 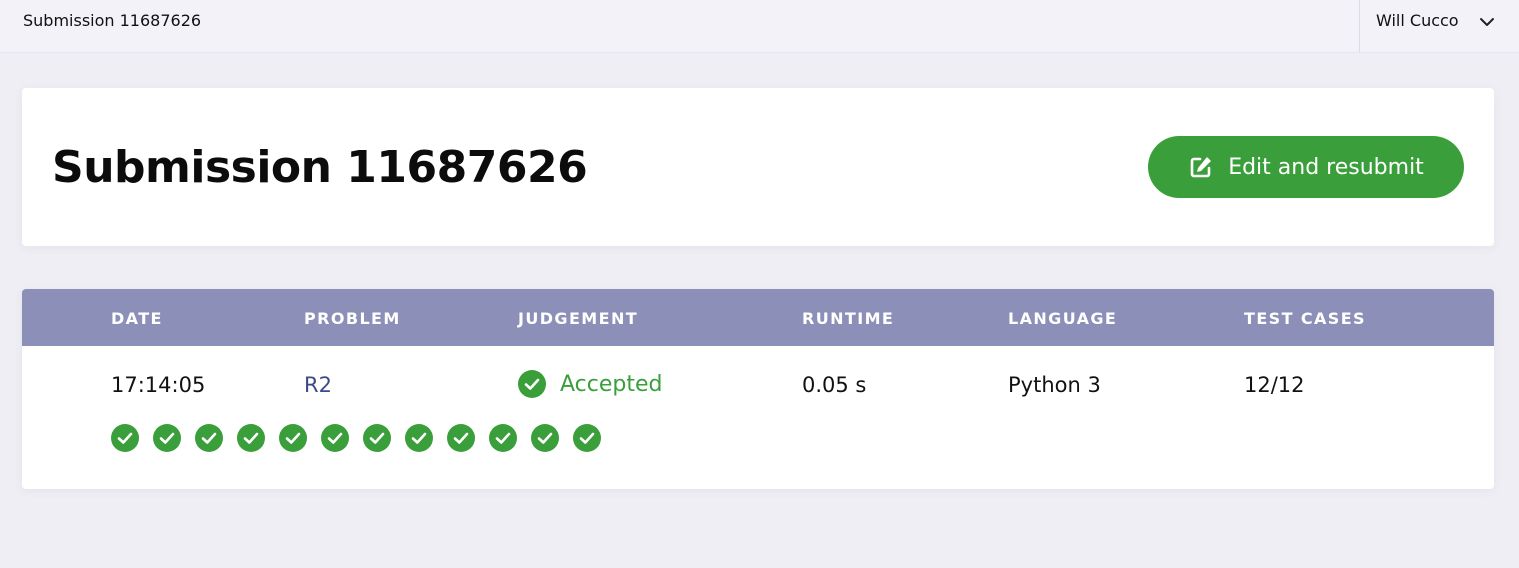 What do you see at coordinates (1417, 20) in the screenshot?
I see `user-name: Will Cucco` at bounding box center [1417, 20].